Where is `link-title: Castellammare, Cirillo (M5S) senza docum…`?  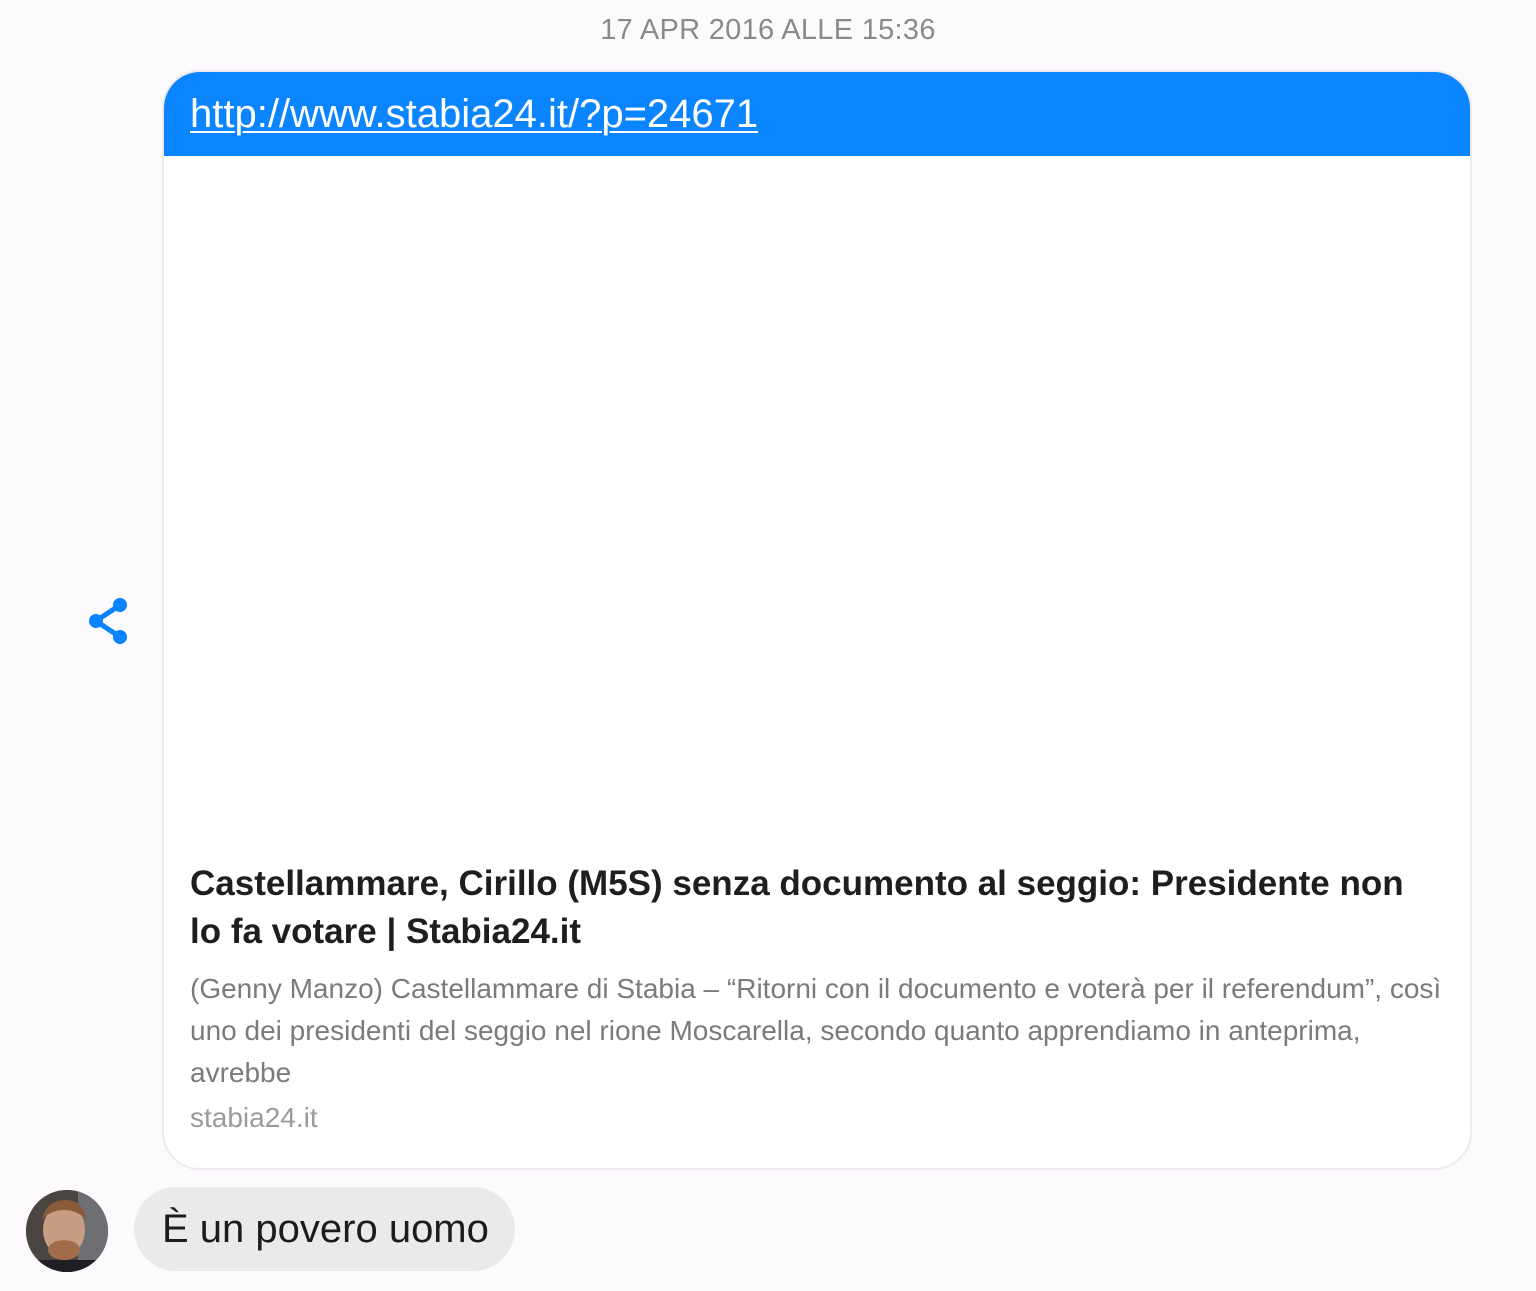 link-title: Castellammare, Cirillo (M5S) senza docum… is located at coordinates (817, 908).